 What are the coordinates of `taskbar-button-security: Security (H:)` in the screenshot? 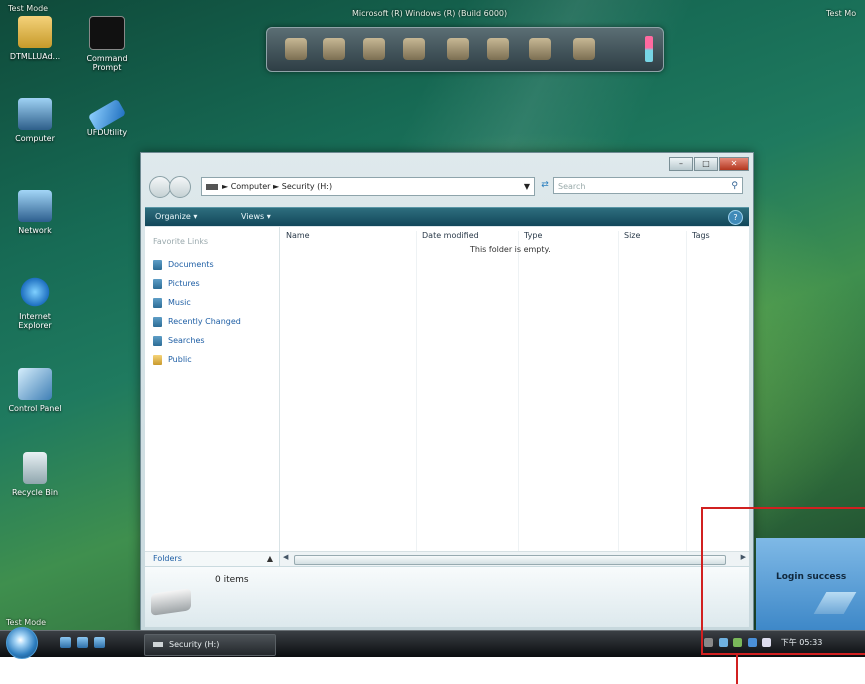 It's located at (210, 645).